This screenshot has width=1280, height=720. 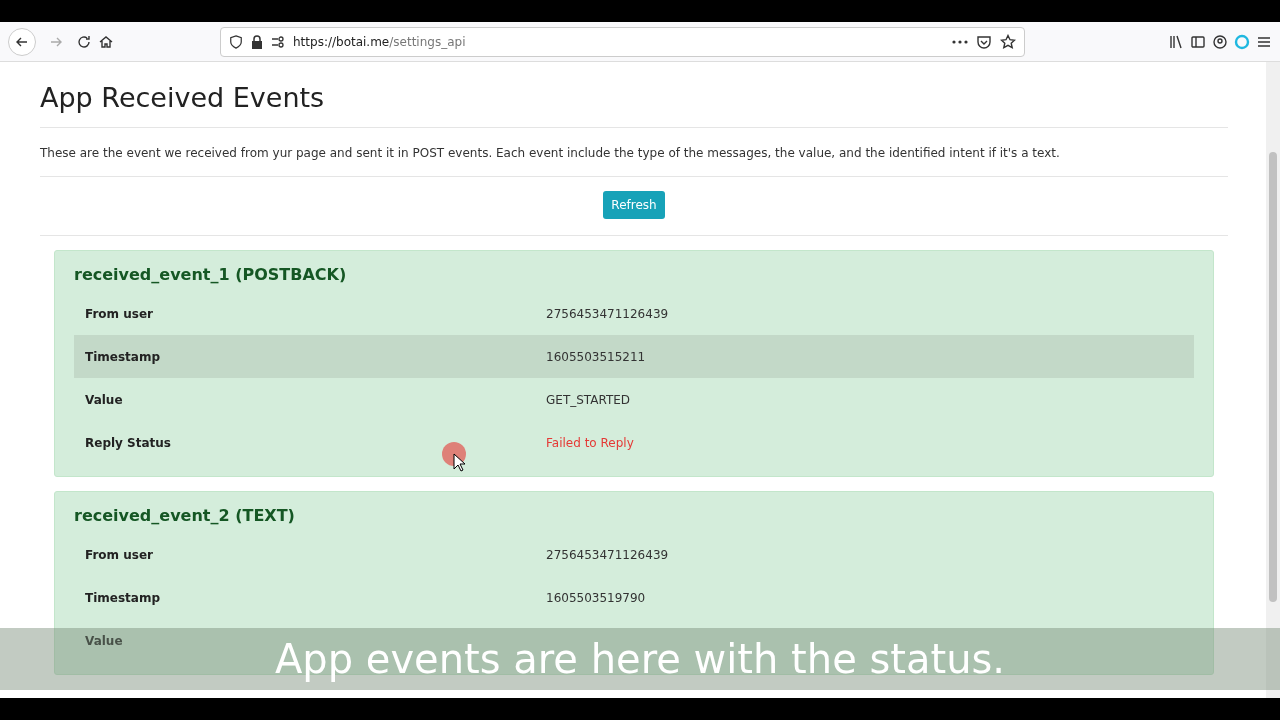 I want to click on sidebar-icon, so click(x=1198, y=41).